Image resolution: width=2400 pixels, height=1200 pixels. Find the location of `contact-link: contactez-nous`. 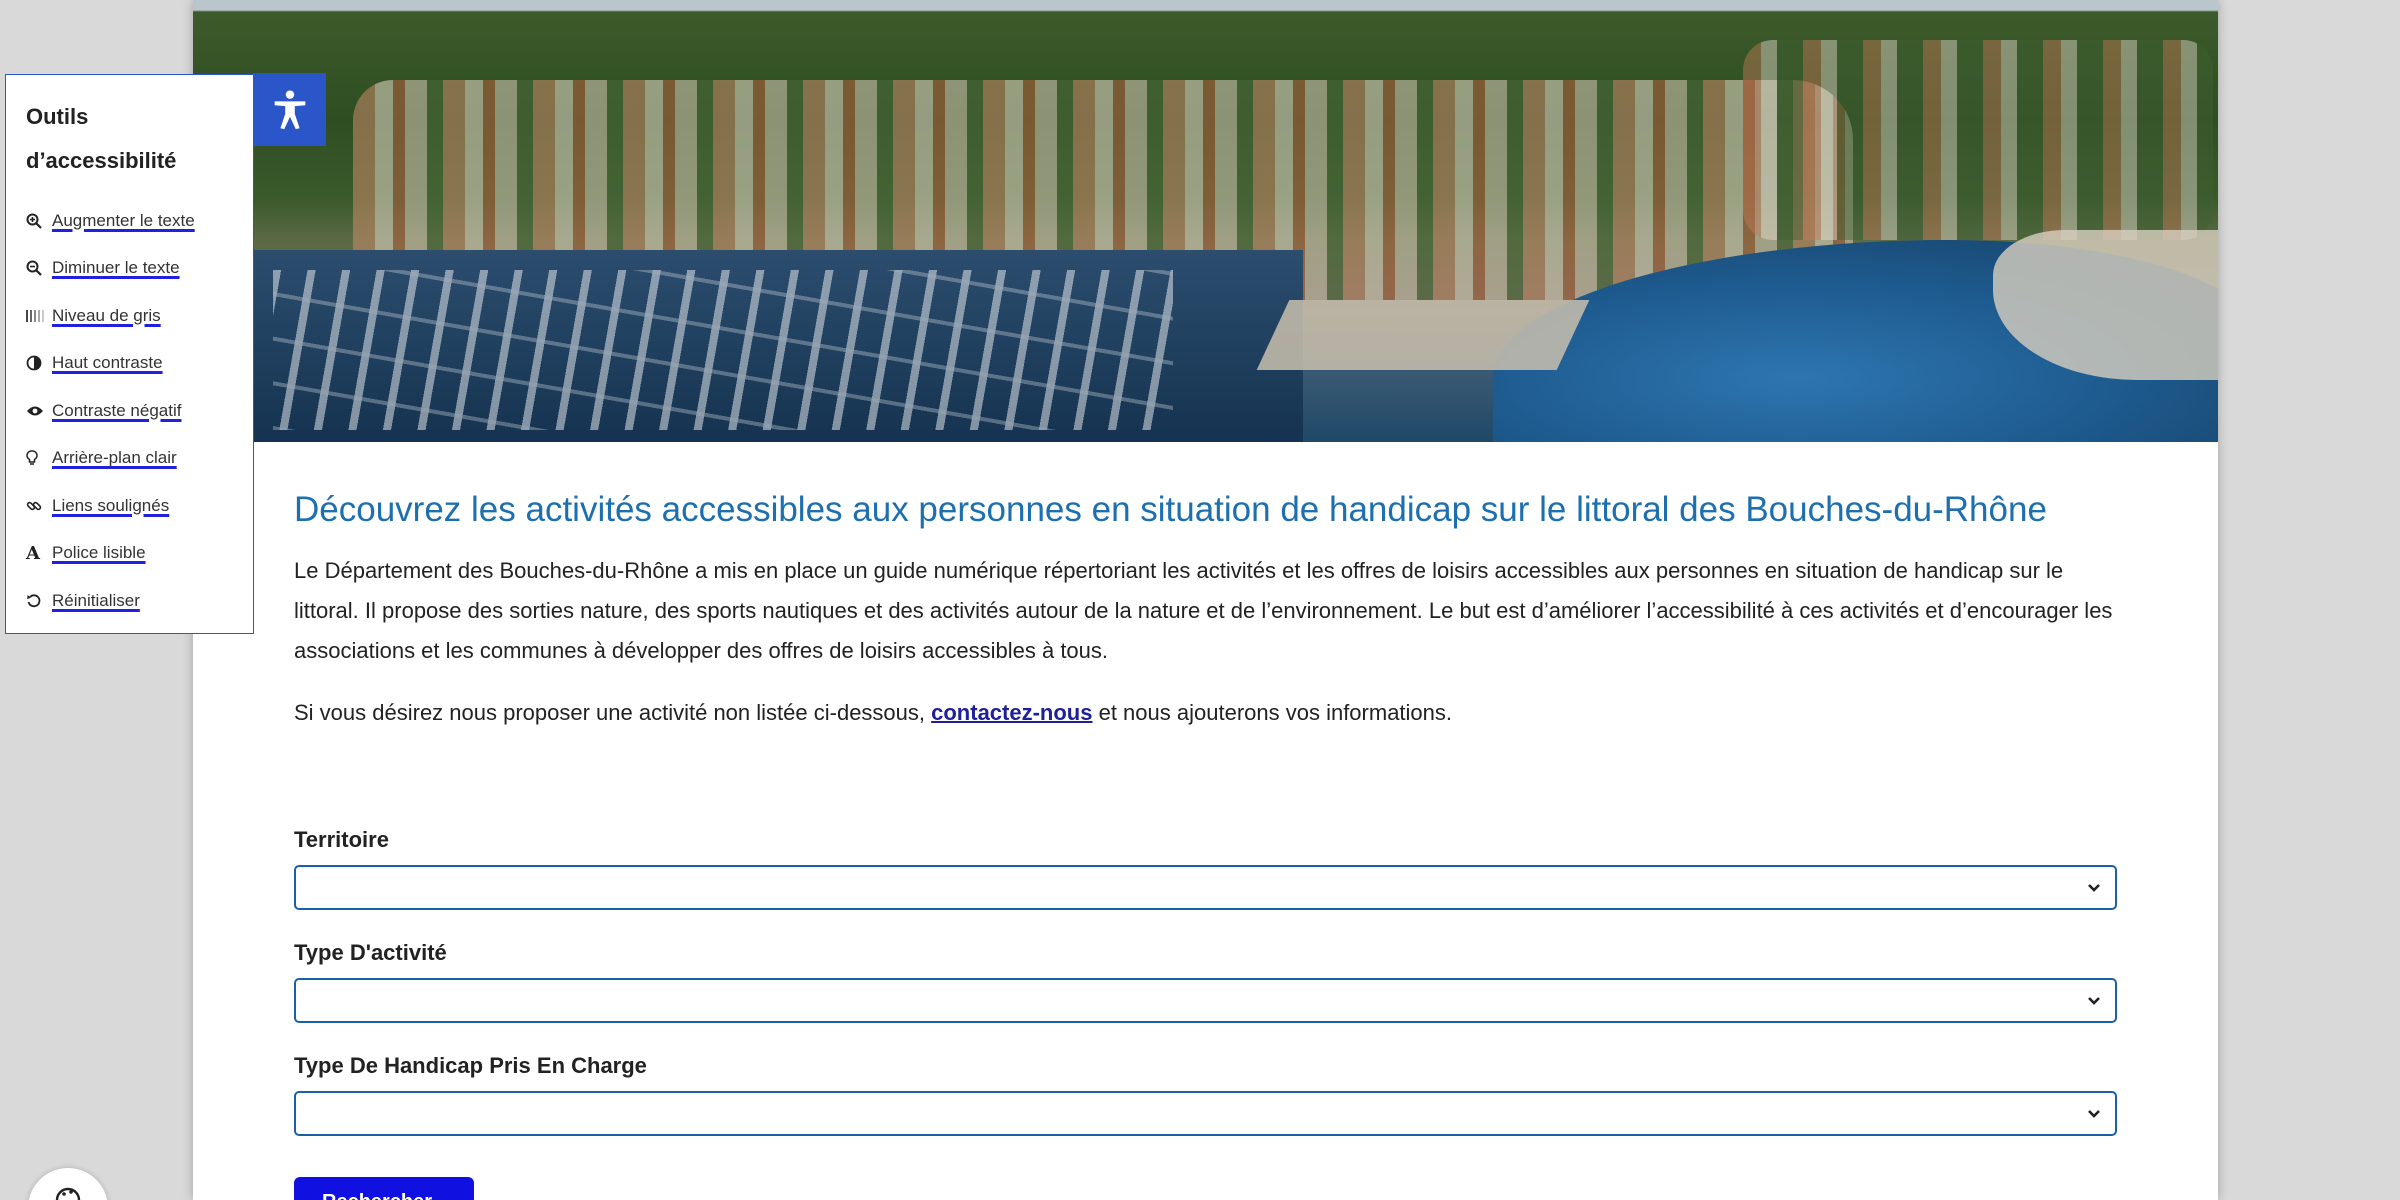

contact-link: contactez-nous is located at coordinates (1011, 712).